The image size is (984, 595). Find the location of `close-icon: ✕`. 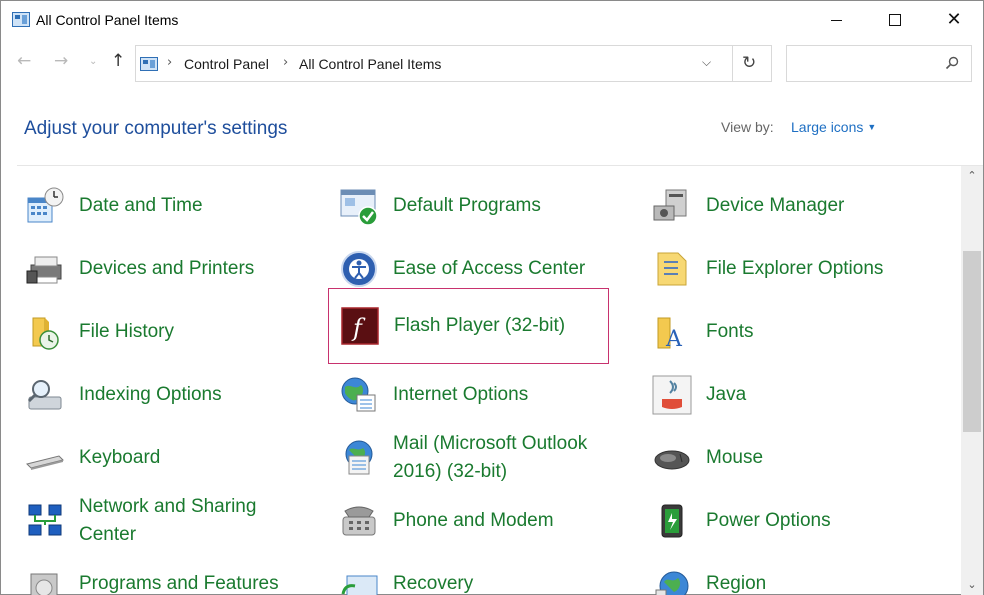

close-icon: ✕ is located at coordinates (954, 19).